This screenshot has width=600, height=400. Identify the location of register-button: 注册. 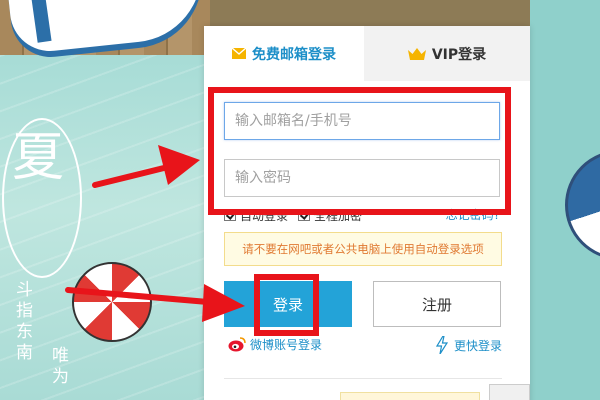
(437, 304).